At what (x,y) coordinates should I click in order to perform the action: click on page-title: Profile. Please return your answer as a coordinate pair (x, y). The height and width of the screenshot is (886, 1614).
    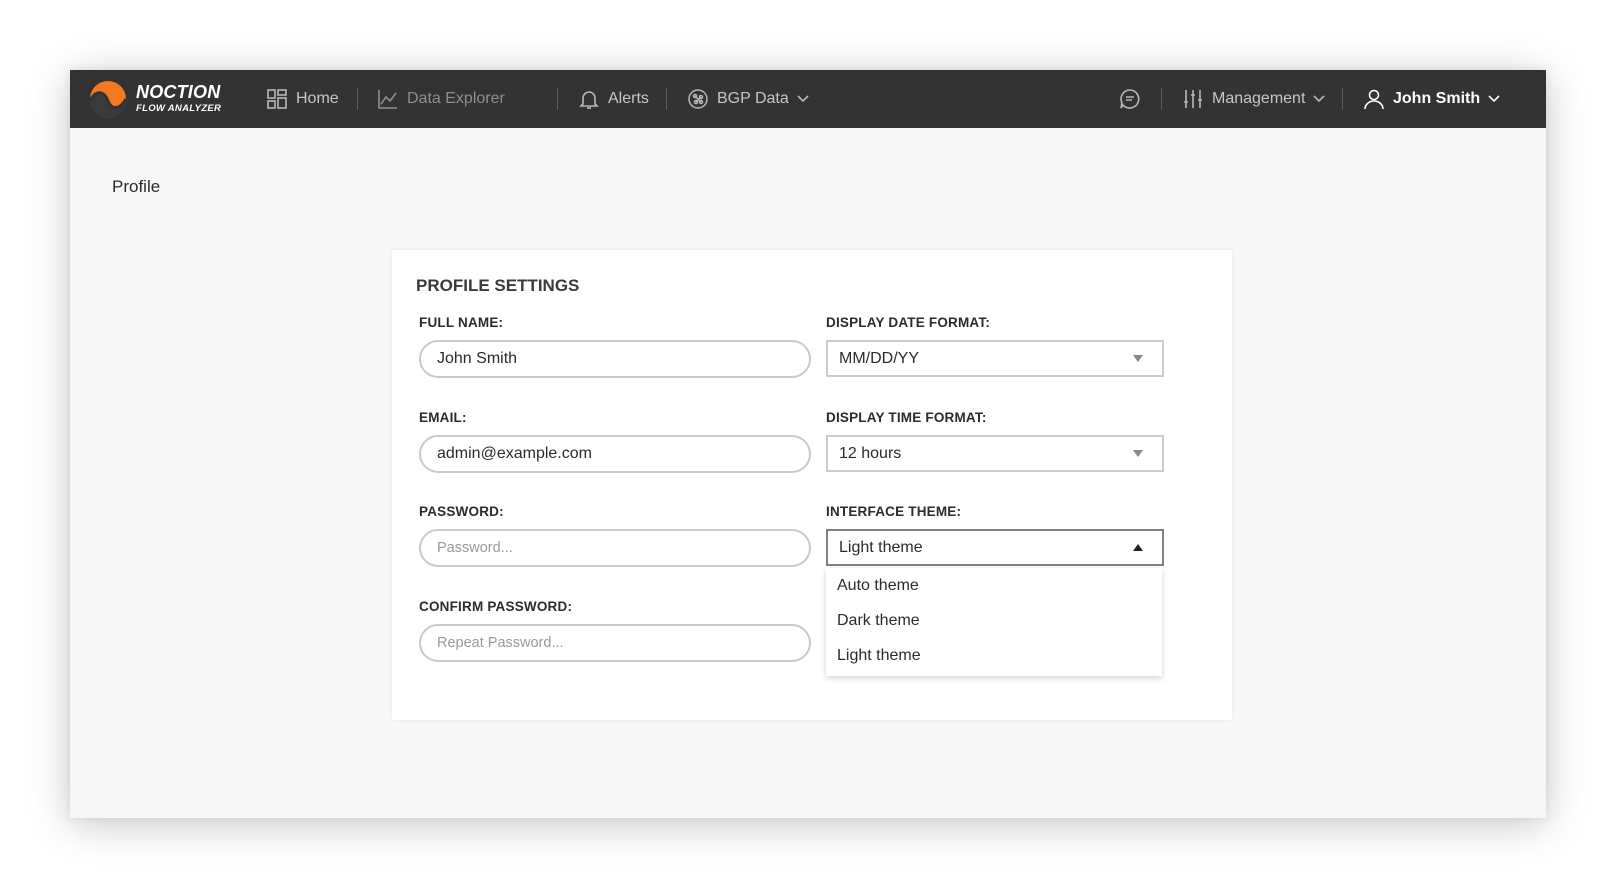
    Looking at the image, I should click on (136, 186).